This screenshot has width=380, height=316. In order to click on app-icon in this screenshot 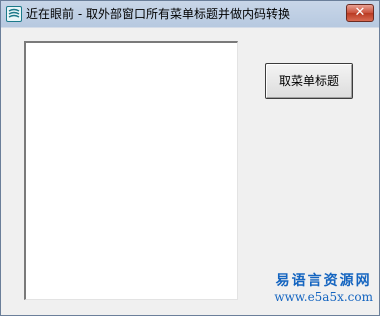, I will do `click(14, 14)`.